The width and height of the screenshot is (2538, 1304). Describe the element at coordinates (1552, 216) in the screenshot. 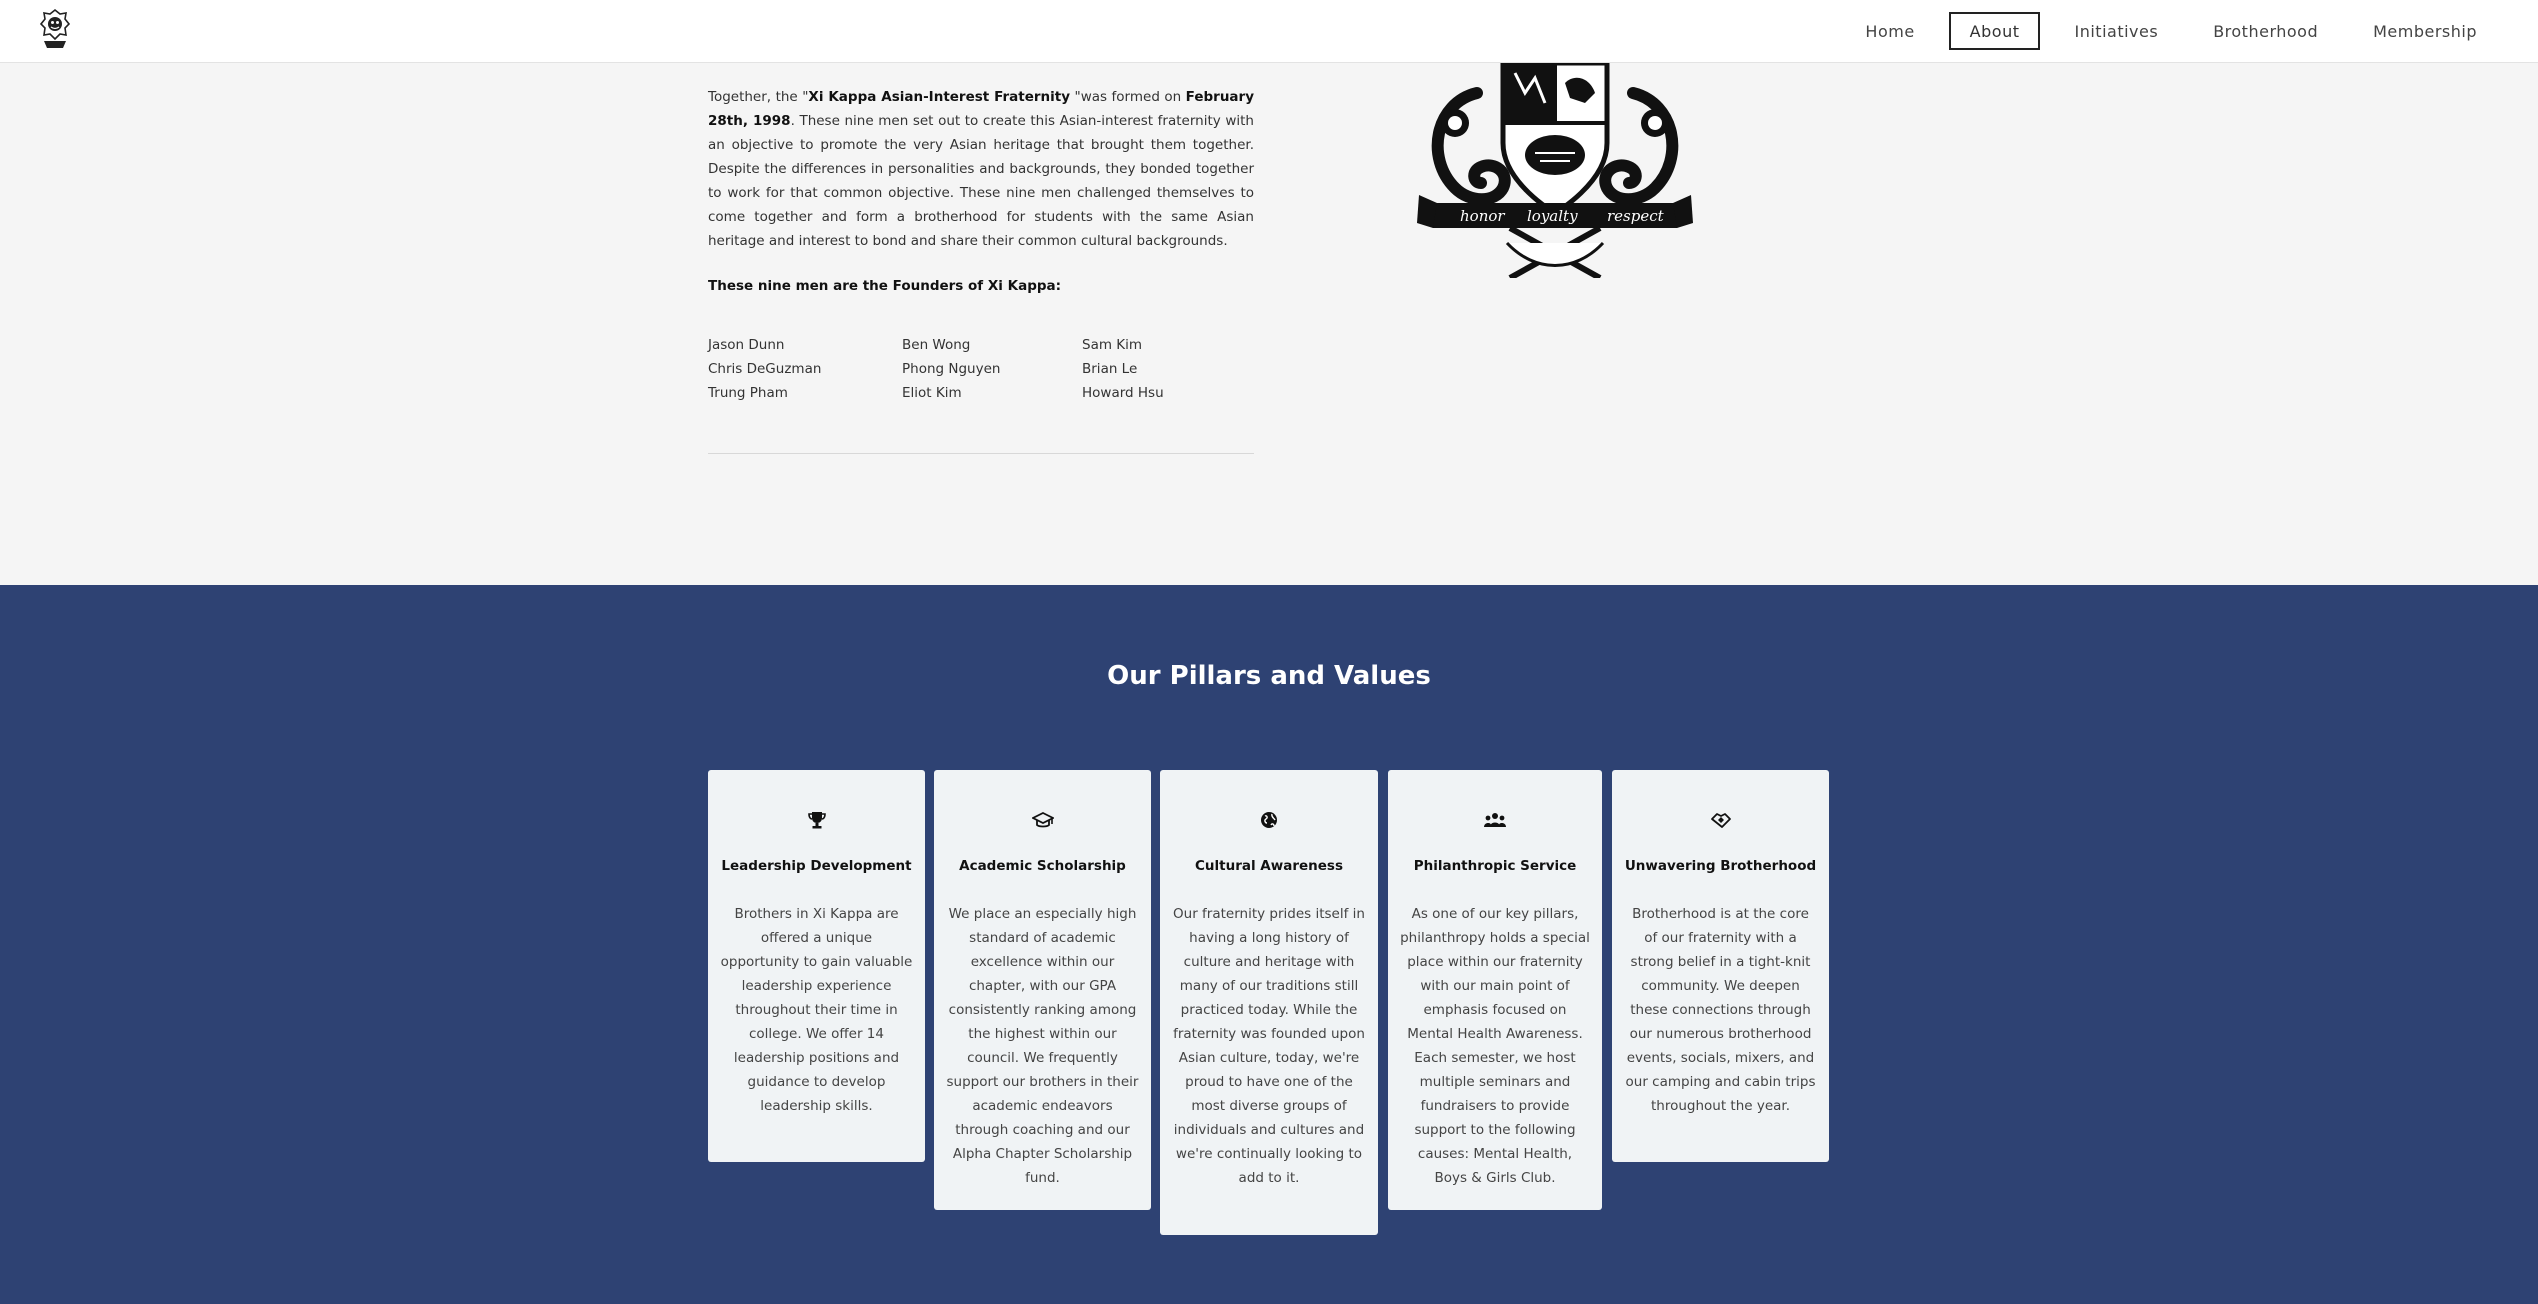

I see `crest-banner-word: loyalty` at that location.